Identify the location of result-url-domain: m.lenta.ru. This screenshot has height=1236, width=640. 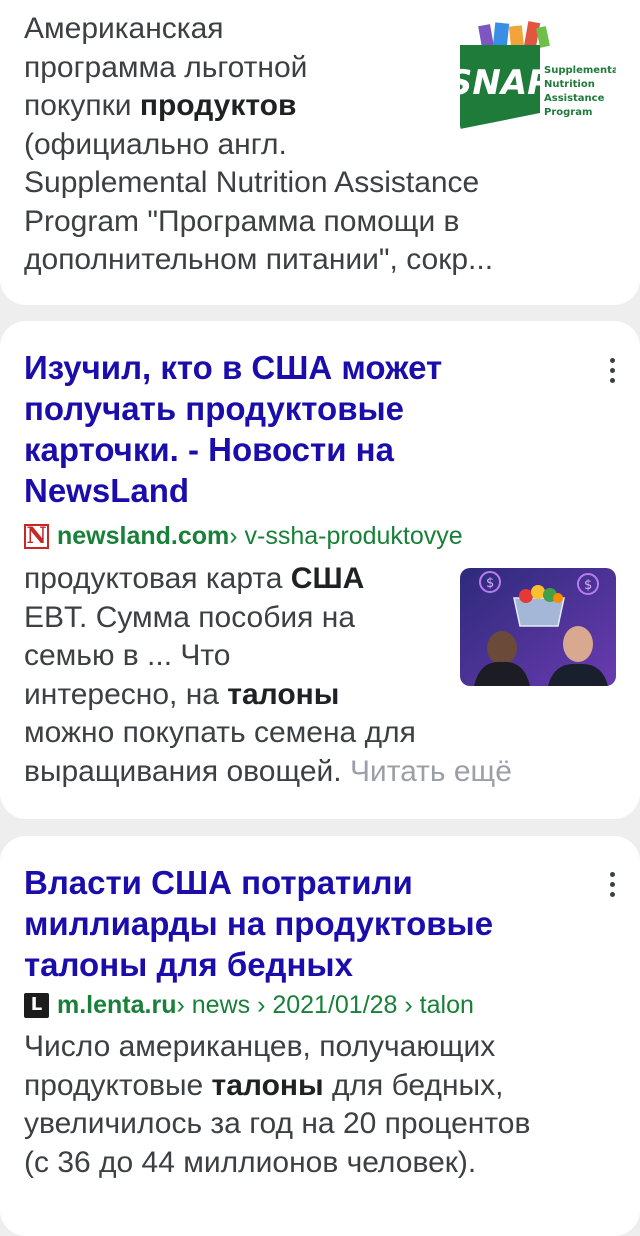
(117, 1004).